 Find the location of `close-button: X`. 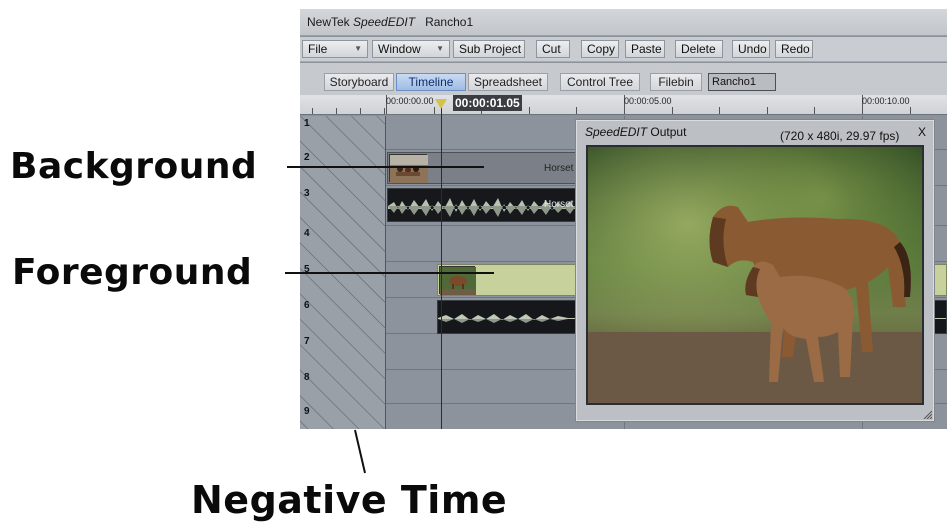

close-button: X is located at coordinates (922, 132).